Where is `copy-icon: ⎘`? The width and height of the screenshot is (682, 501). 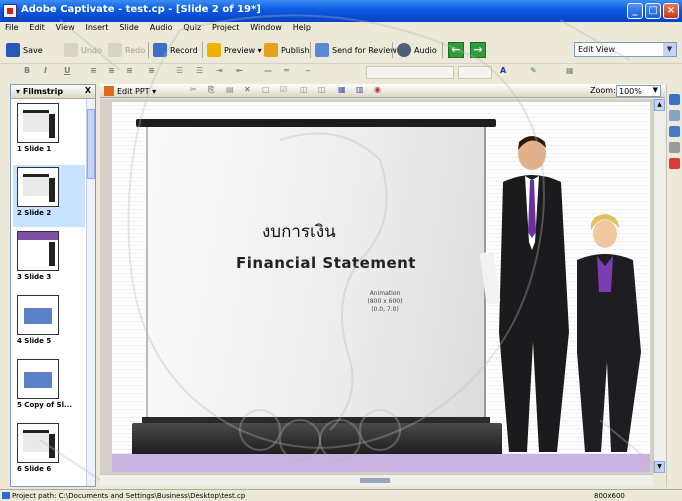 copy-icon: ⎘ is located at coordinates (211, 90).